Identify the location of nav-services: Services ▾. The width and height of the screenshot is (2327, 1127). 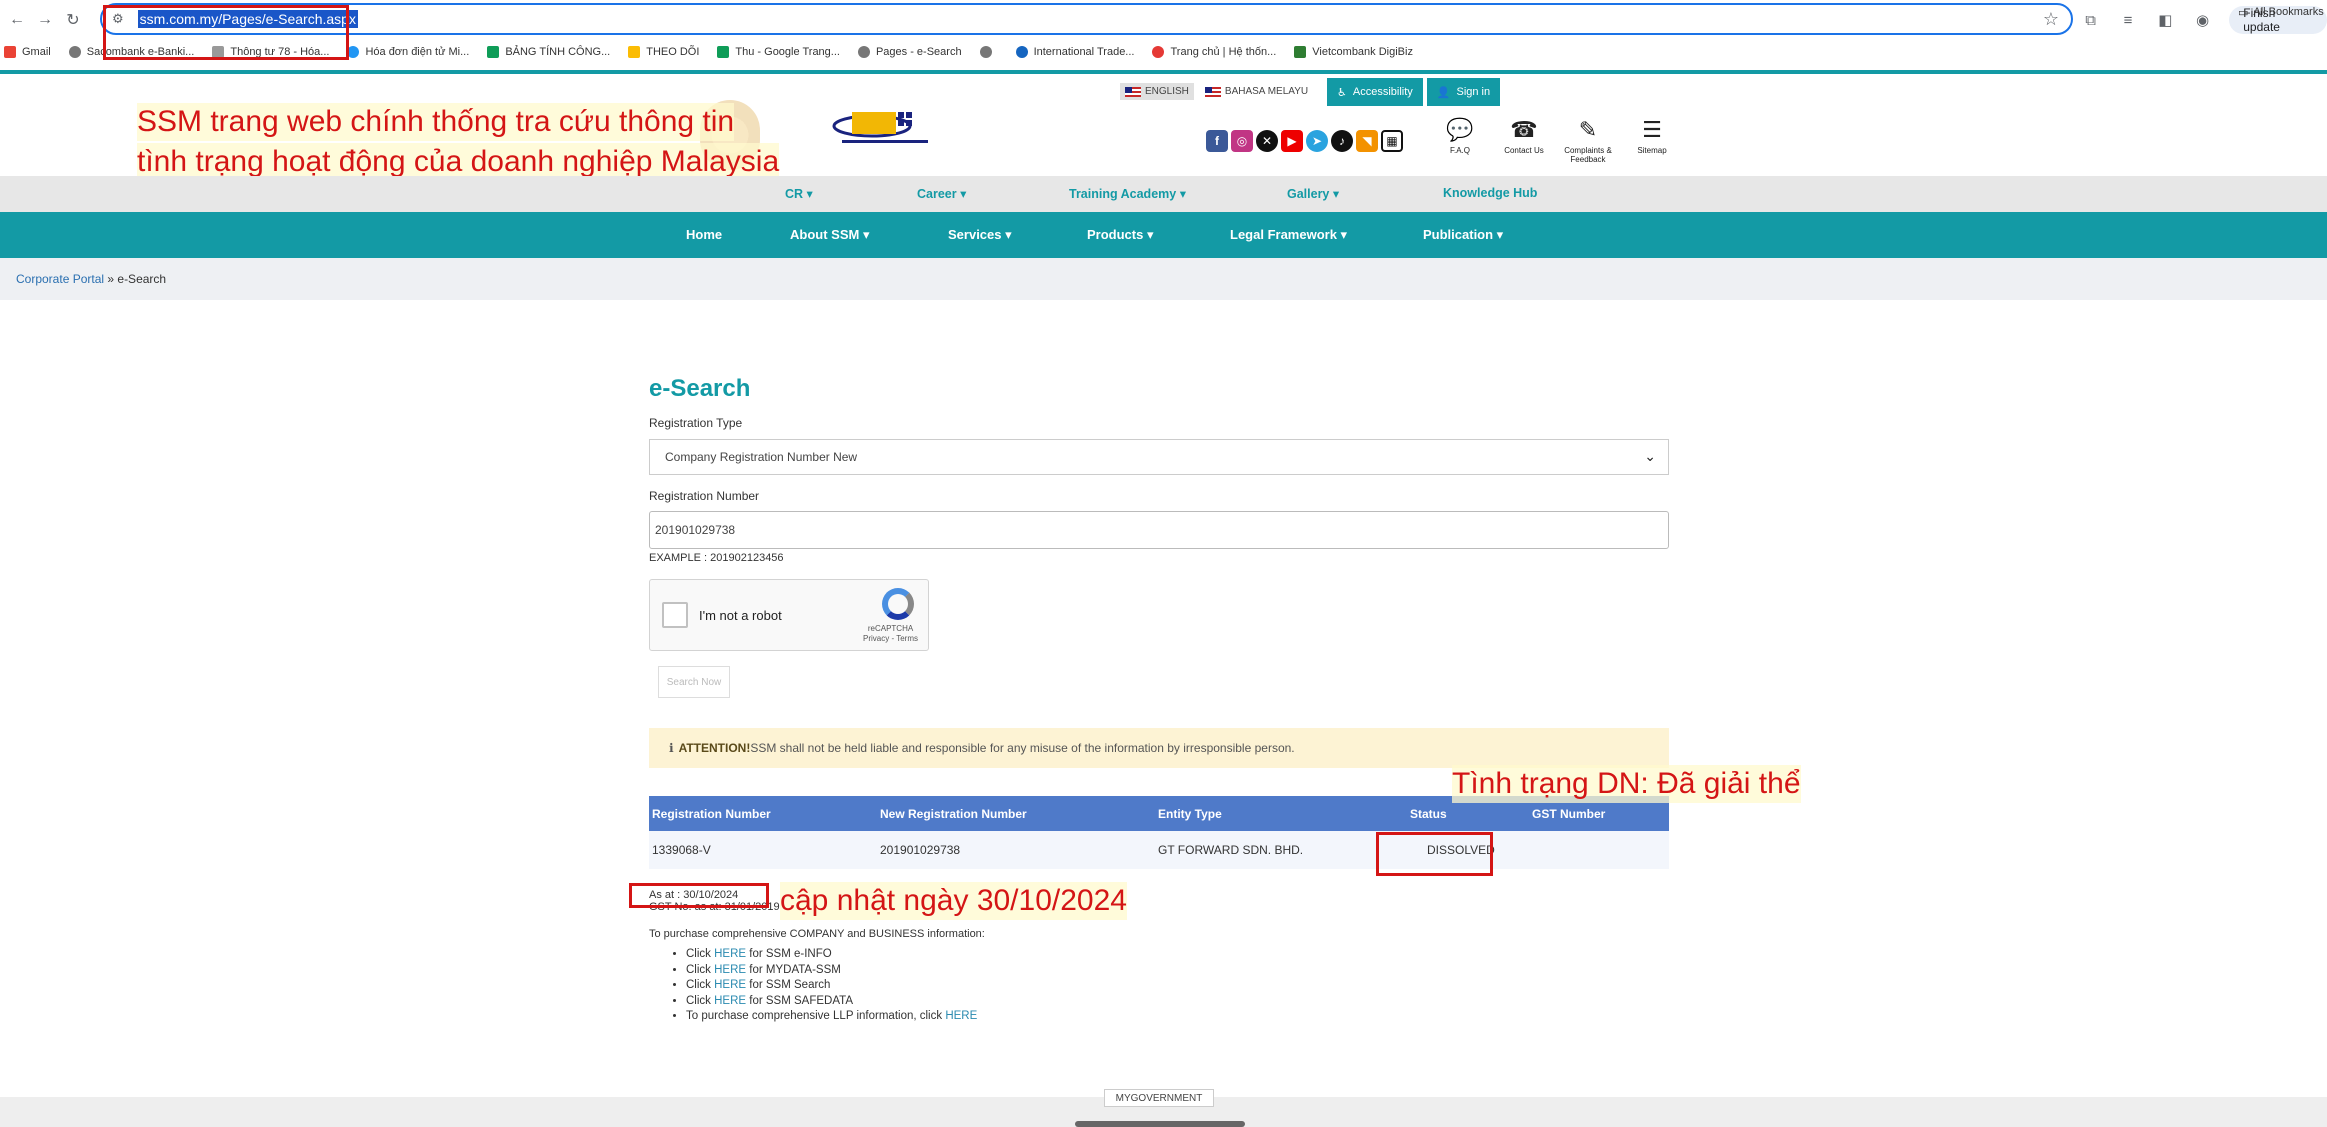
(980, 235).